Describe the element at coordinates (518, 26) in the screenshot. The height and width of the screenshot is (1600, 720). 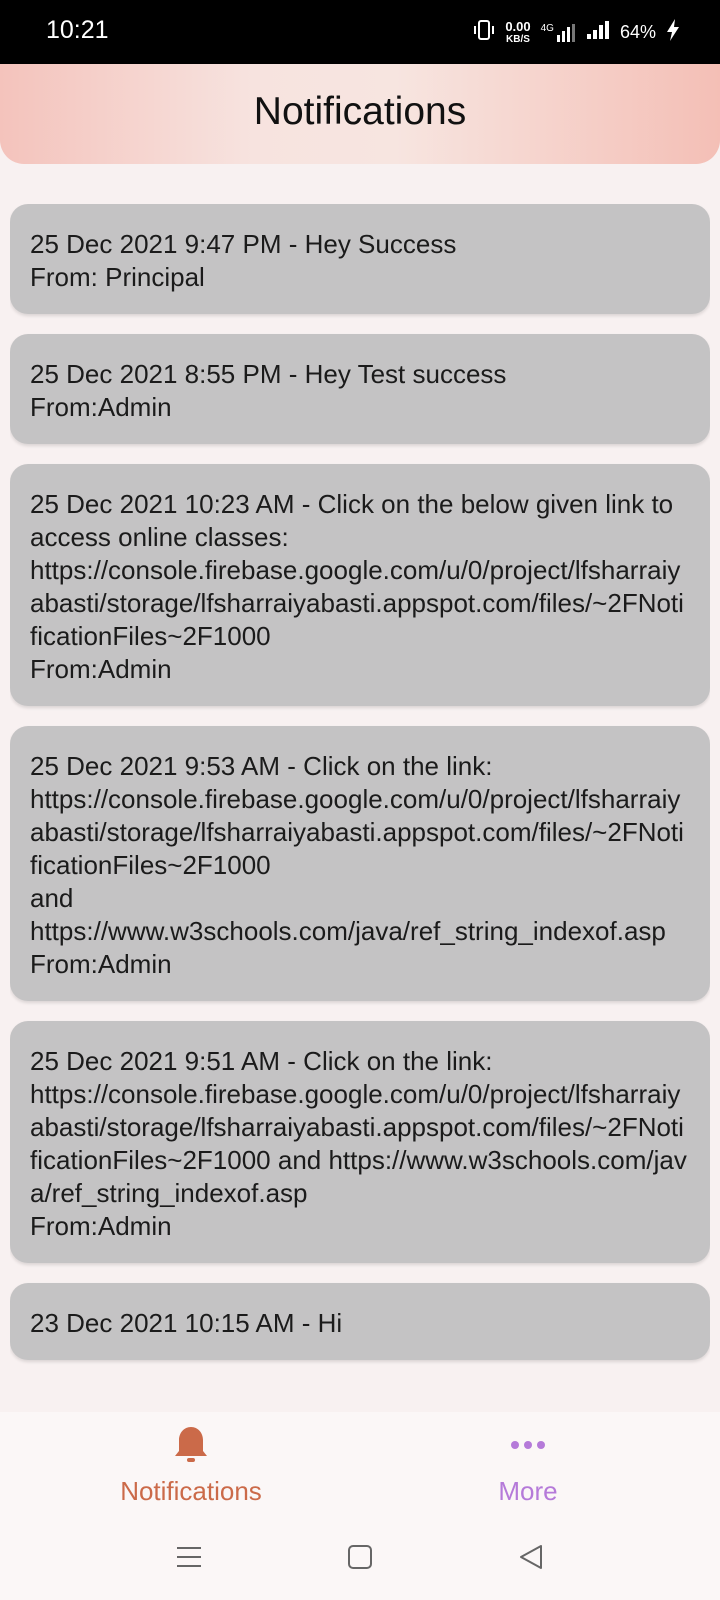
I see `net-speed-value: 0.00` at that location.